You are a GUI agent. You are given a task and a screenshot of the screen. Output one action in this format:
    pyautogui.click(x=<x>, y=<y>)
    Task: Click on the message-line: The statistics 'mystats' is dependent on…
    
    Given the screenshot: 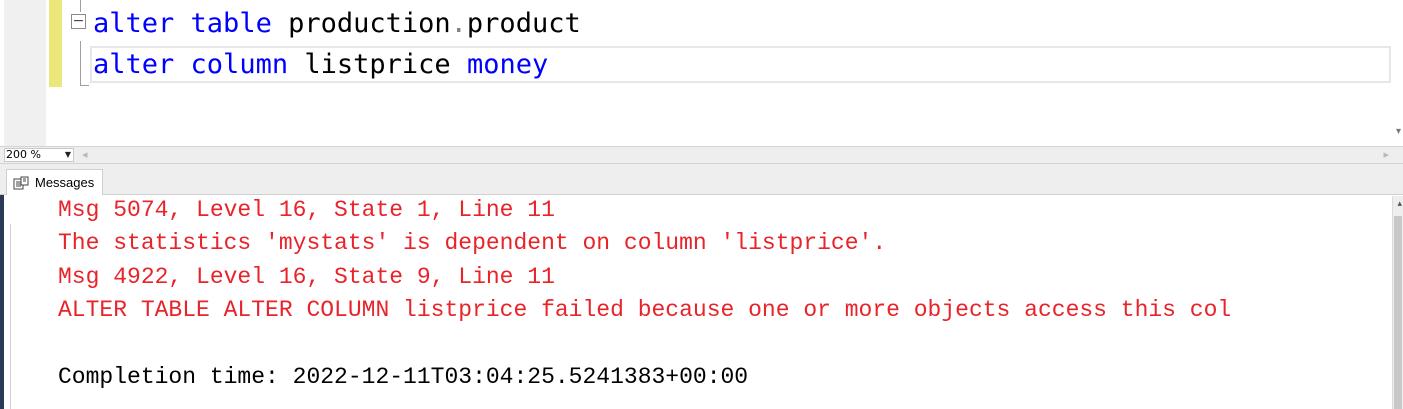 What is the action you would take?
    pyautogui.click(x=472, y=243)
    